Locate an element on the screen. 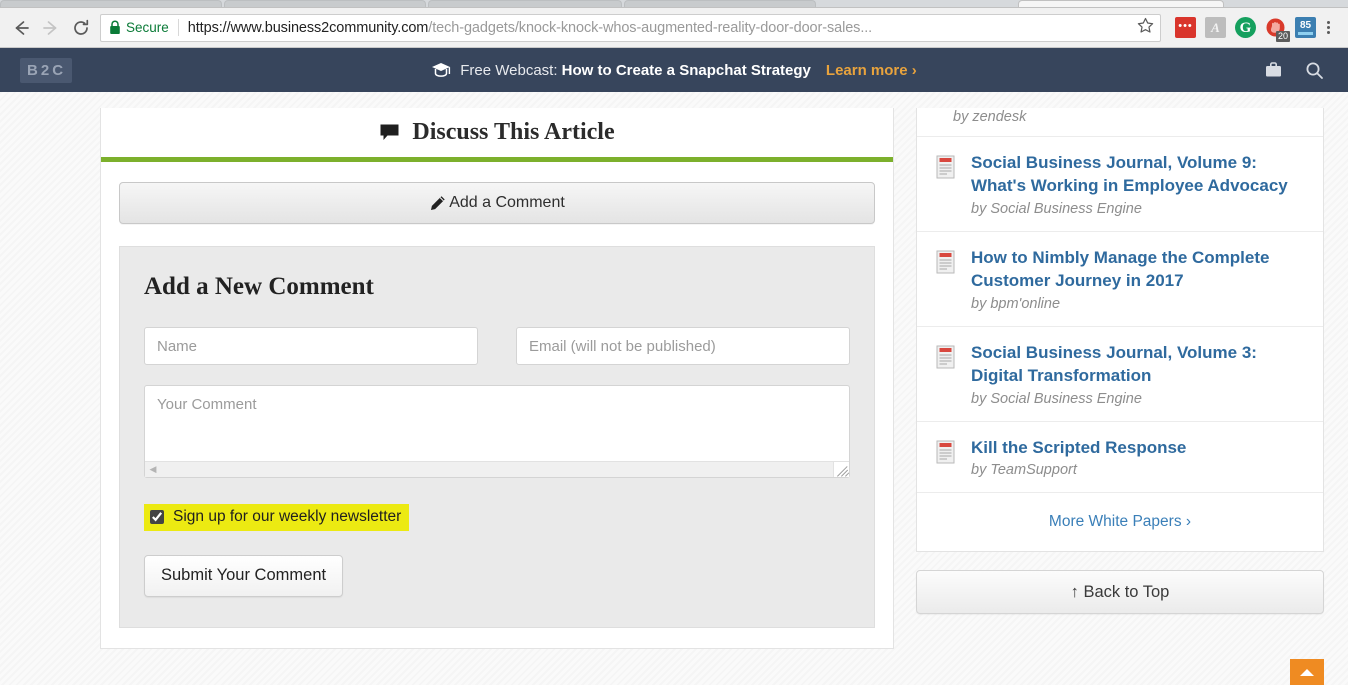 The image size is (1348, 685). more-white-papers-link: More White Papers › is located at coordinates (1120, 521).